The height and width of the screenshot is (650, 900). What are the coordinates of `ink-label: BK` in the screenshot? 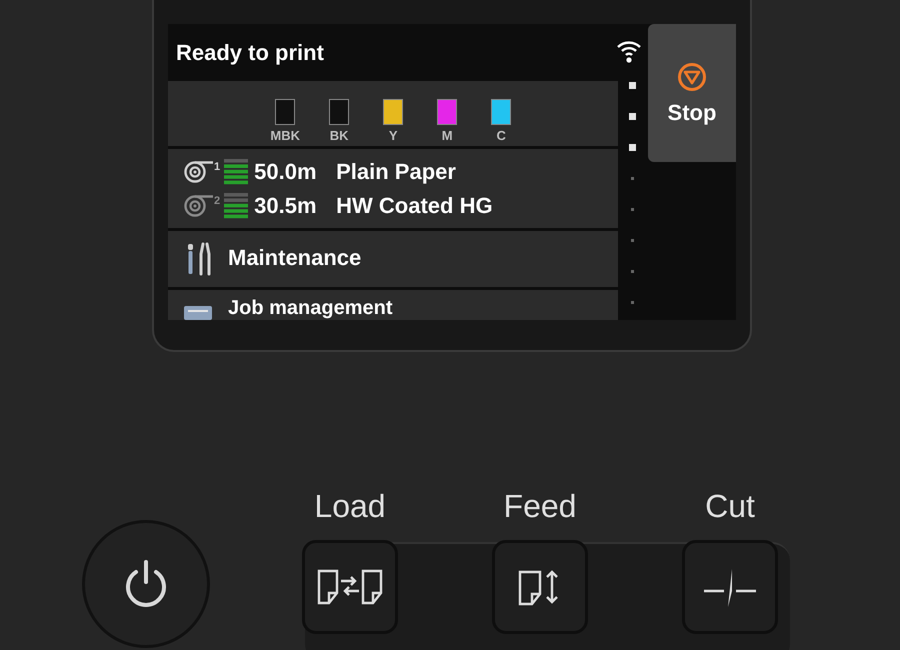 It's located at (339, 135).